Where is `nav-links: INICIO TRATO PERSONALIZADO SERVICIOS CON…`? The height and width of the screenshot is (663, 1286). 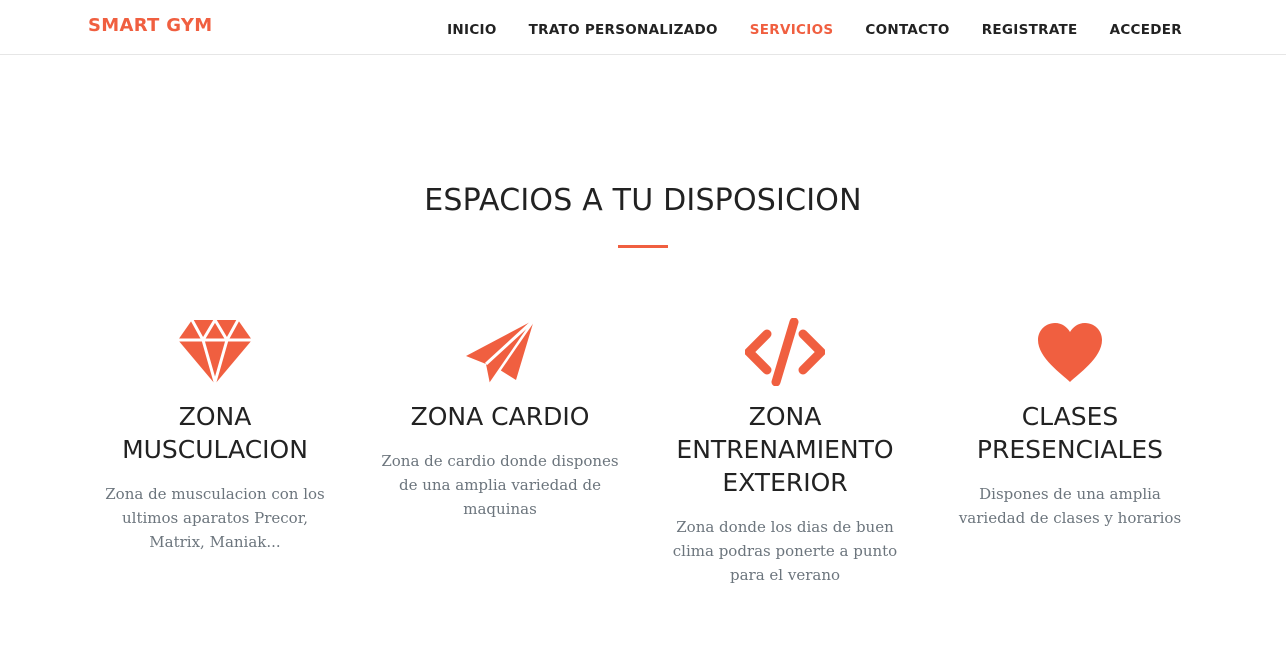
nav-links: INICIO TRATO PERSONALIZADO SERVICIOS CON… is located at coordinates (814, 28).